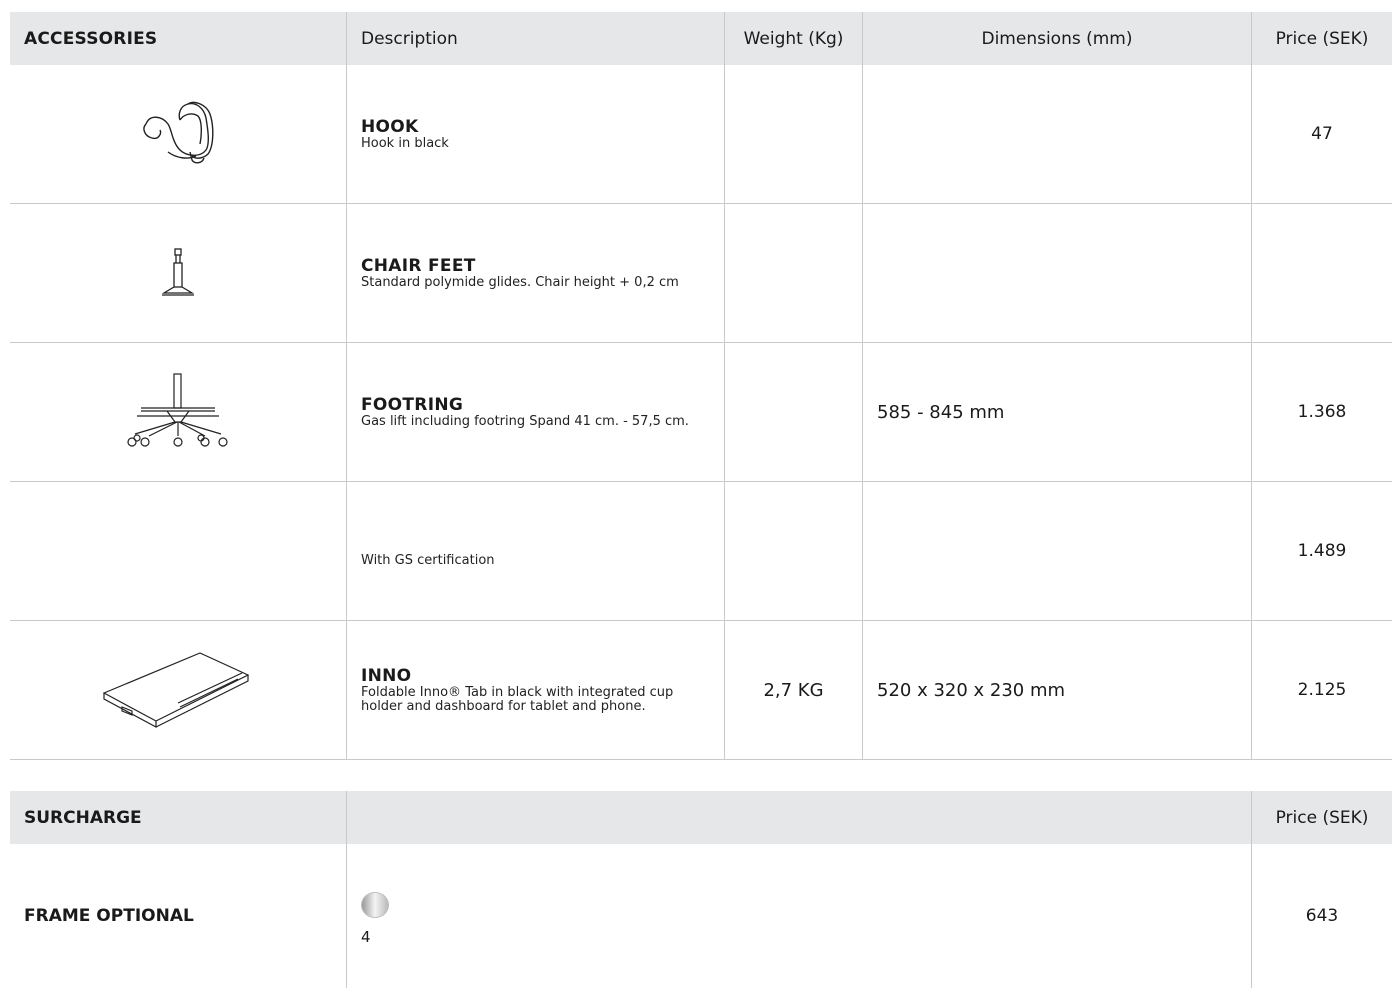  What do you see at coordinates (1322, 817) in the screenshot?
I see `surcharge-price-header: Price (SEK)` at bounding box center [1322, 817].